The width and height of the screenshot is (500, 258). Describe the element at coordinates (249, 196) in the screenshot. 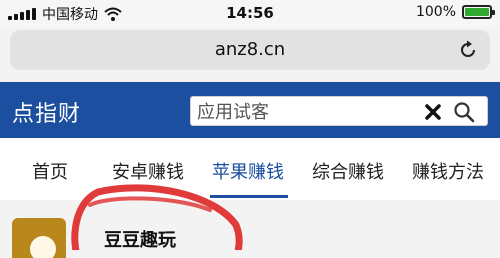

I see `active-tab-indicator` at that location.